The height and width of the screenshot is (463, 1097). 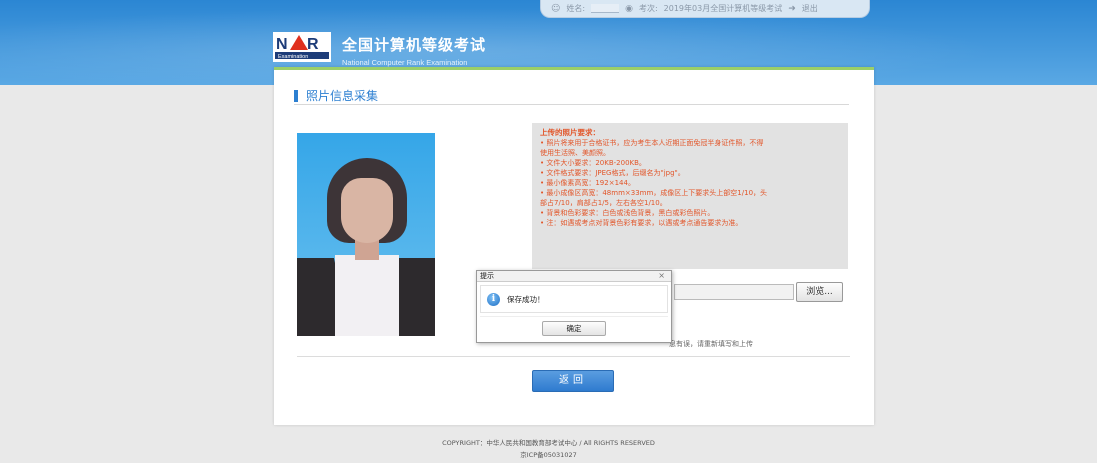 What do you see at coordinates (661, 276) in the screenshot?
I see `close-icon: ×` at bounding box center [661, 276].